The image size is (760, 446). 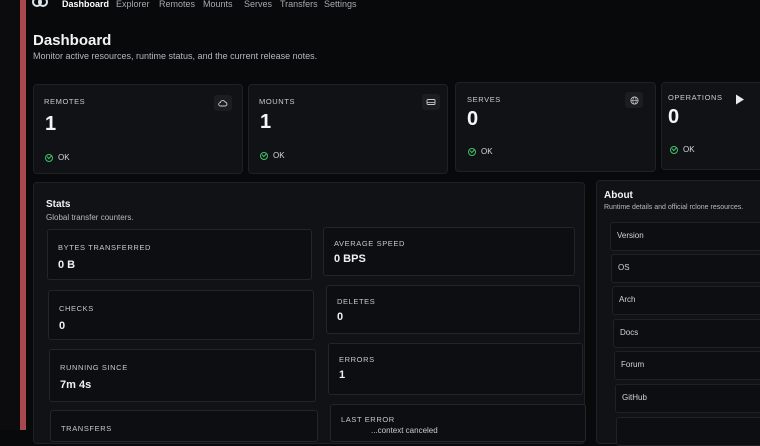 What do you see at coordinates (629, 332) in the screenshot?
I see `about-row-label: Docs` at bounding box center [629, 332].